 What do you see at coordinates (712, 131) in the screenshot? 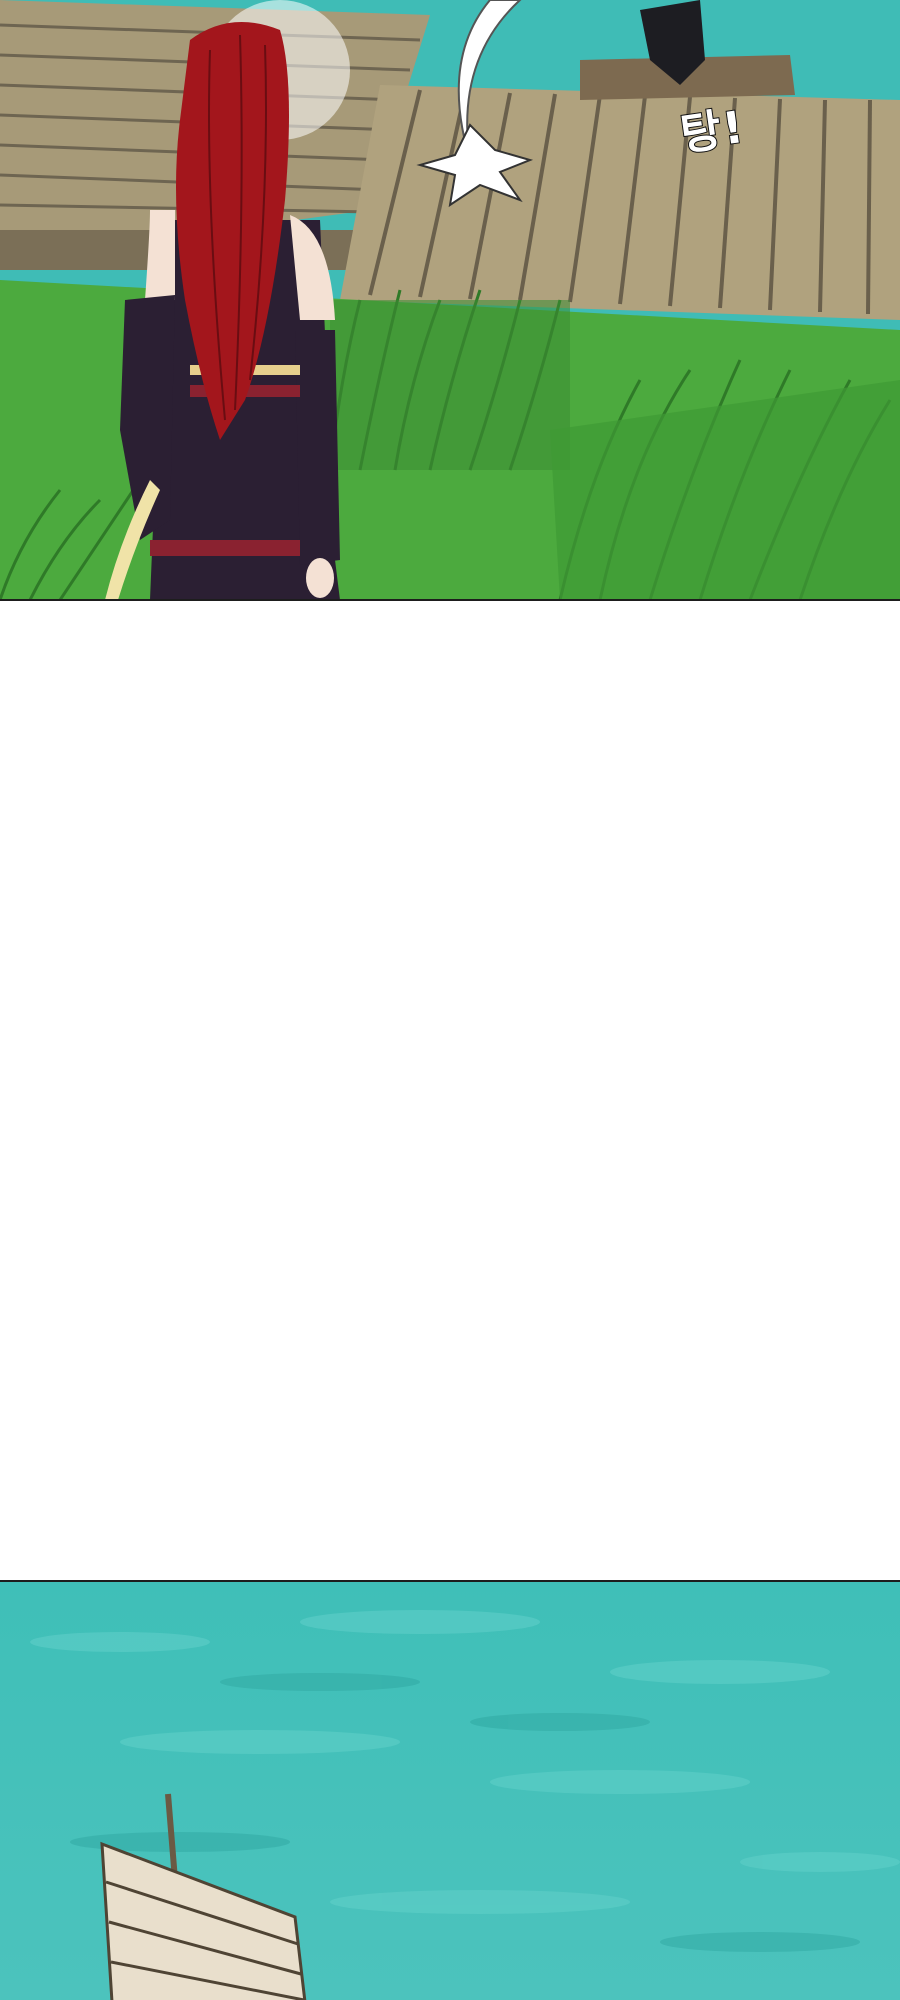
I see `sound-effect-text: 탕!` at bounding box center [712, 131].